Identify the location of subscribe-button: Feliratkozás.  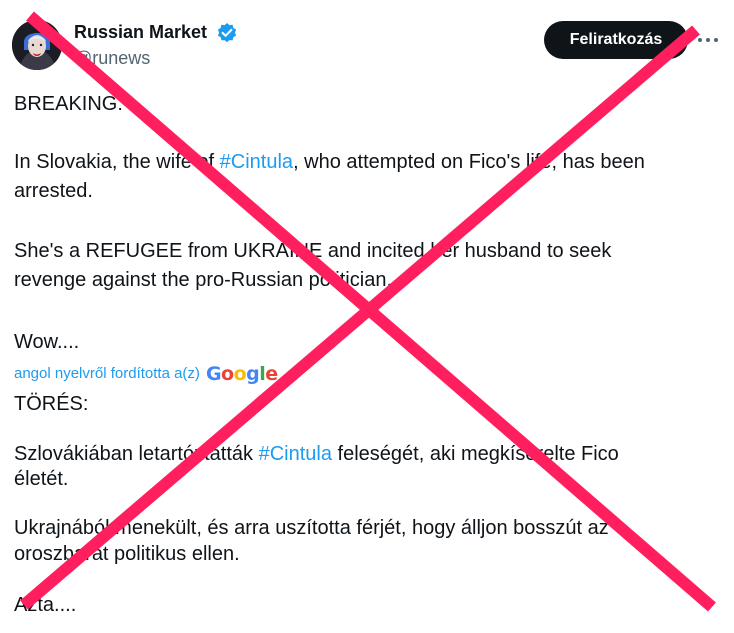
(616, 40).